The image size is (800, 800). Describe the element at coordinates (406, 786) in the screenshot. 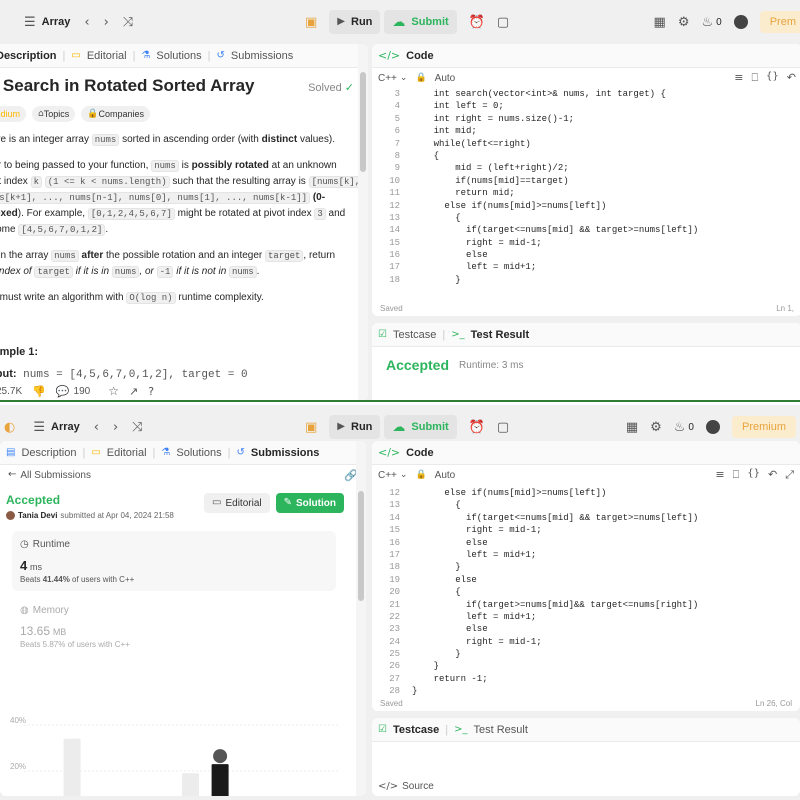

I see `source-toggle: </> Source` at that location.